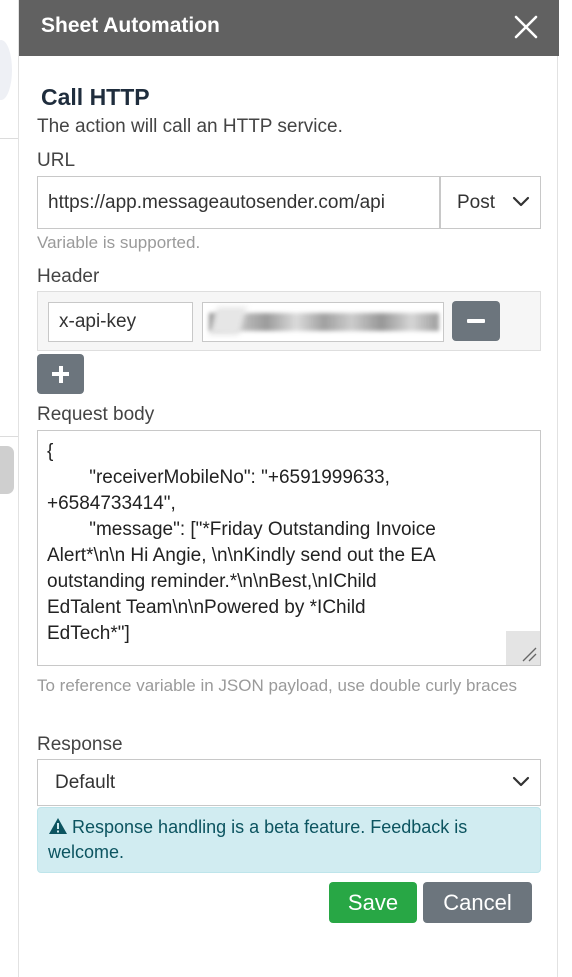  I want to click on response-select: Default, so click(289, 782).